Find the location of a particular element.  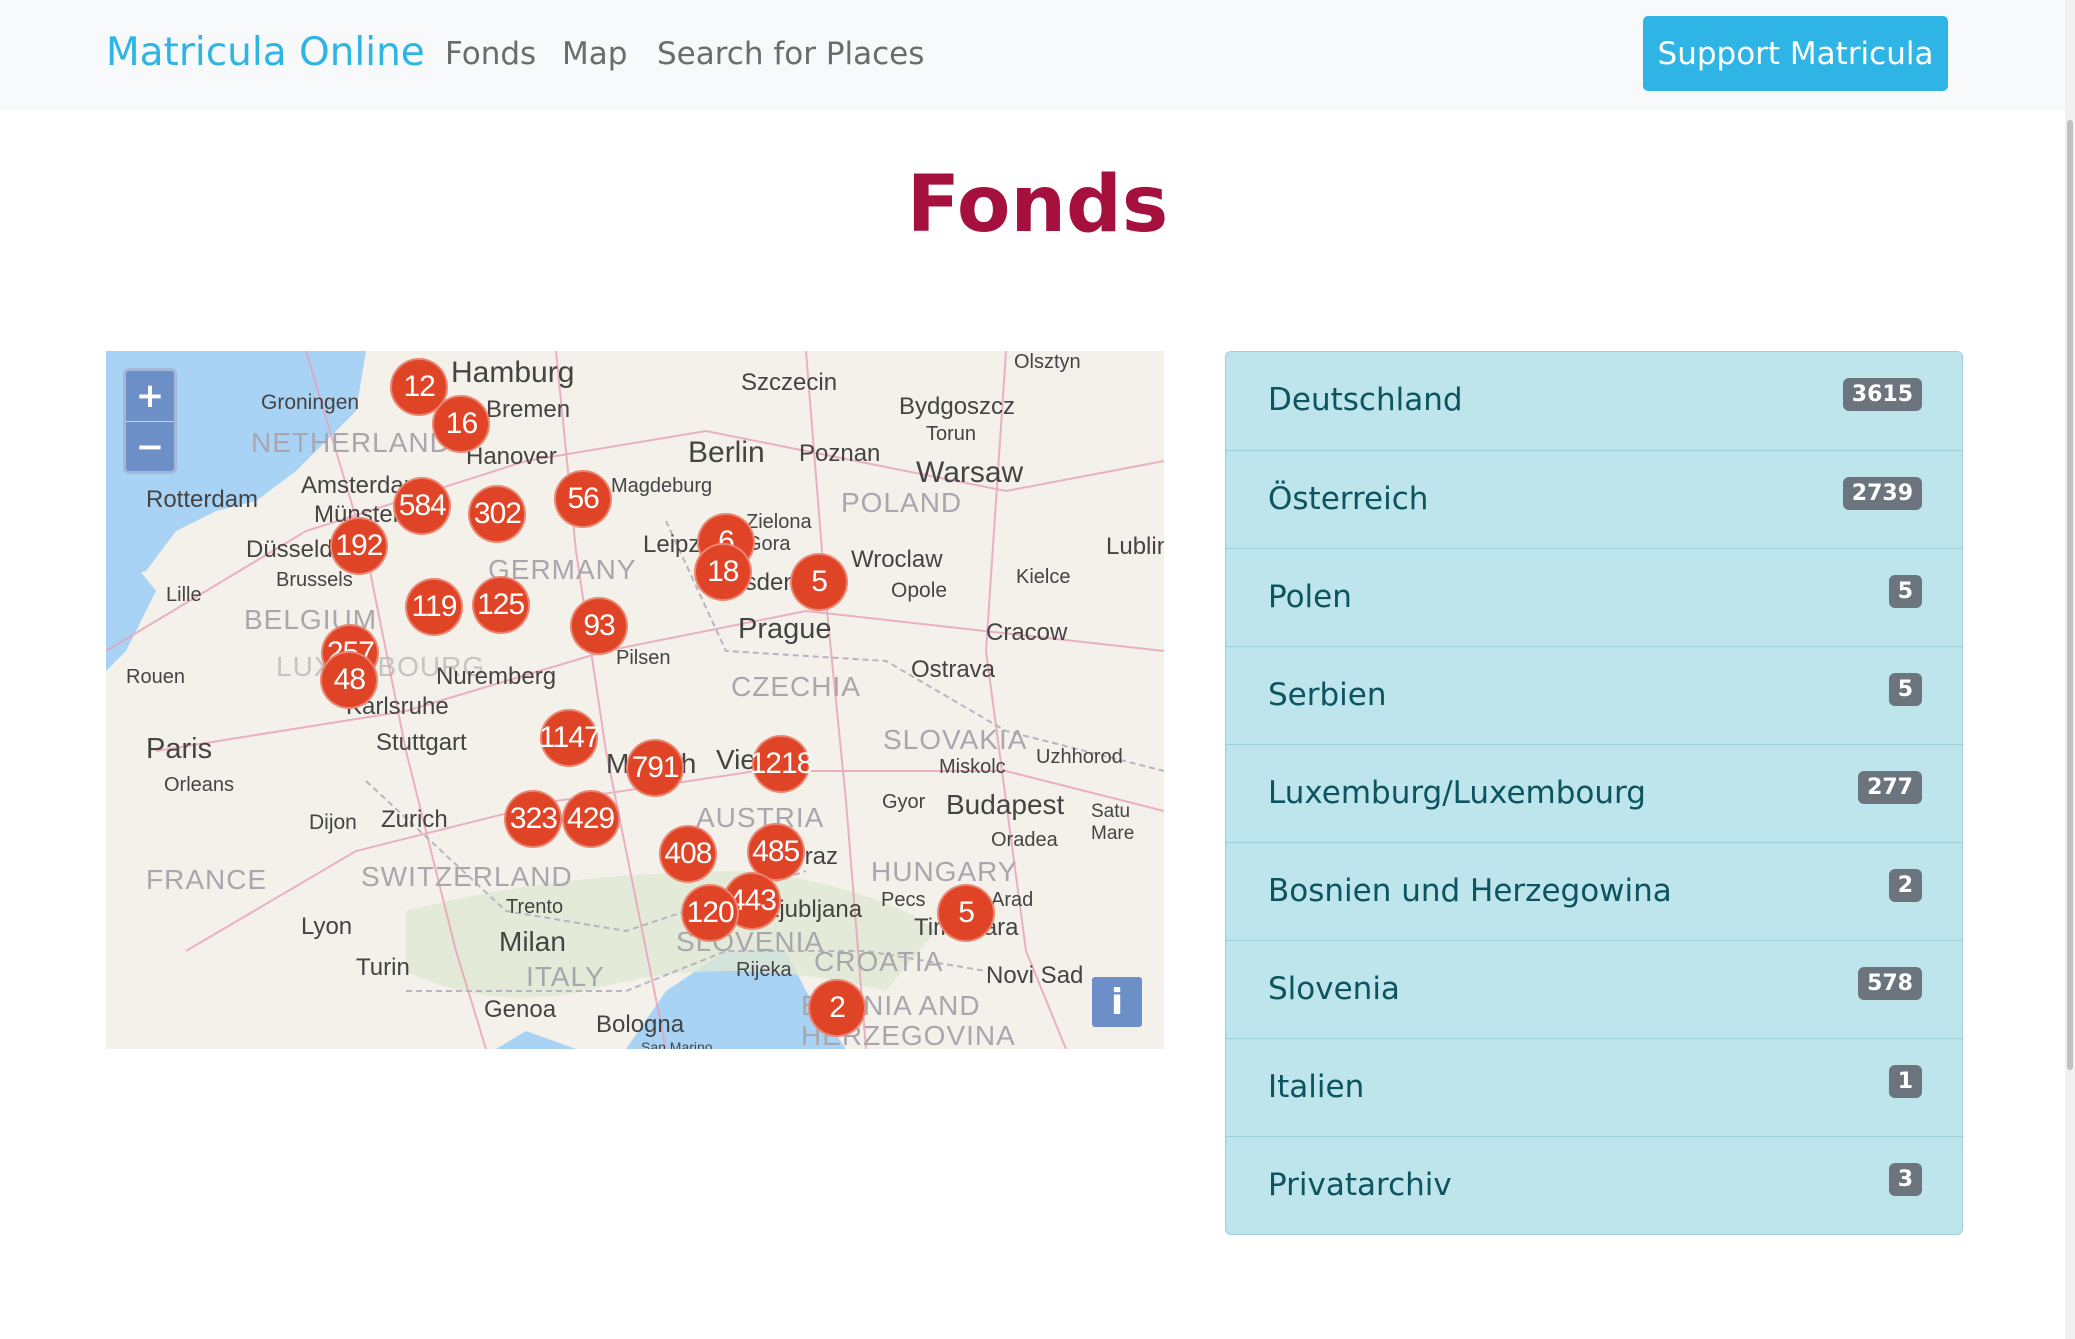

list-item-label: Luxemburg/Luxembourg is located at coordinates (1457, 793).